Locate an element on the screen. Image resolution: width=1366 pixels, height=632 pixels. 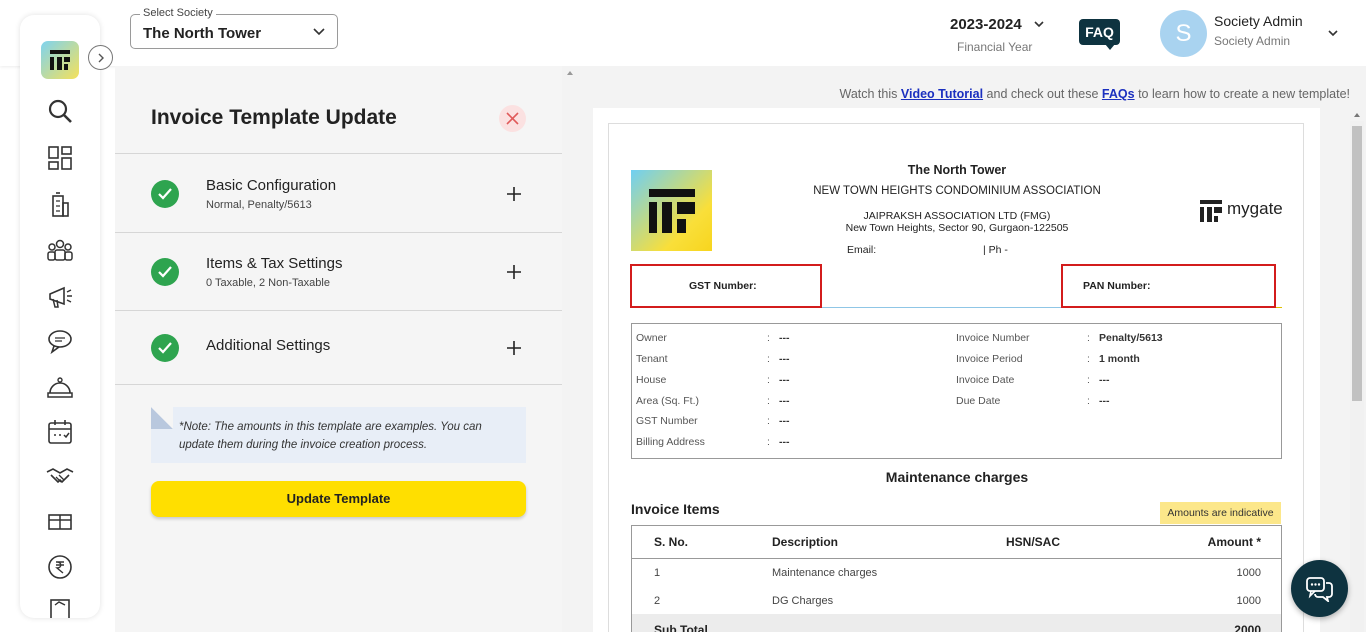
society-select: Select Society The North Tower is located at coordinates (234, 28).